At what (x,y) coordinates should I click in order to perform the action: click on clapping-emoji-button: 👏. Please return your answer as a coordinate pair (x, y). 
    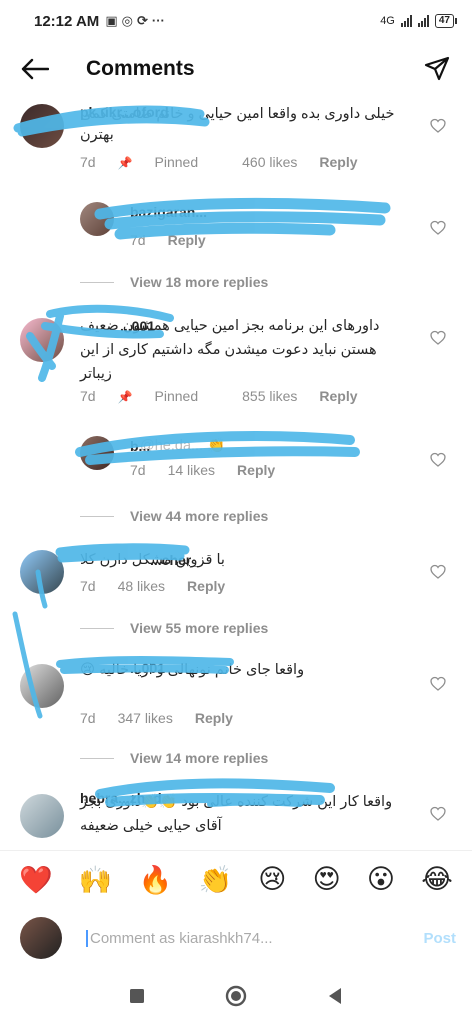
    Looking at the image, I should click on (215, 880).